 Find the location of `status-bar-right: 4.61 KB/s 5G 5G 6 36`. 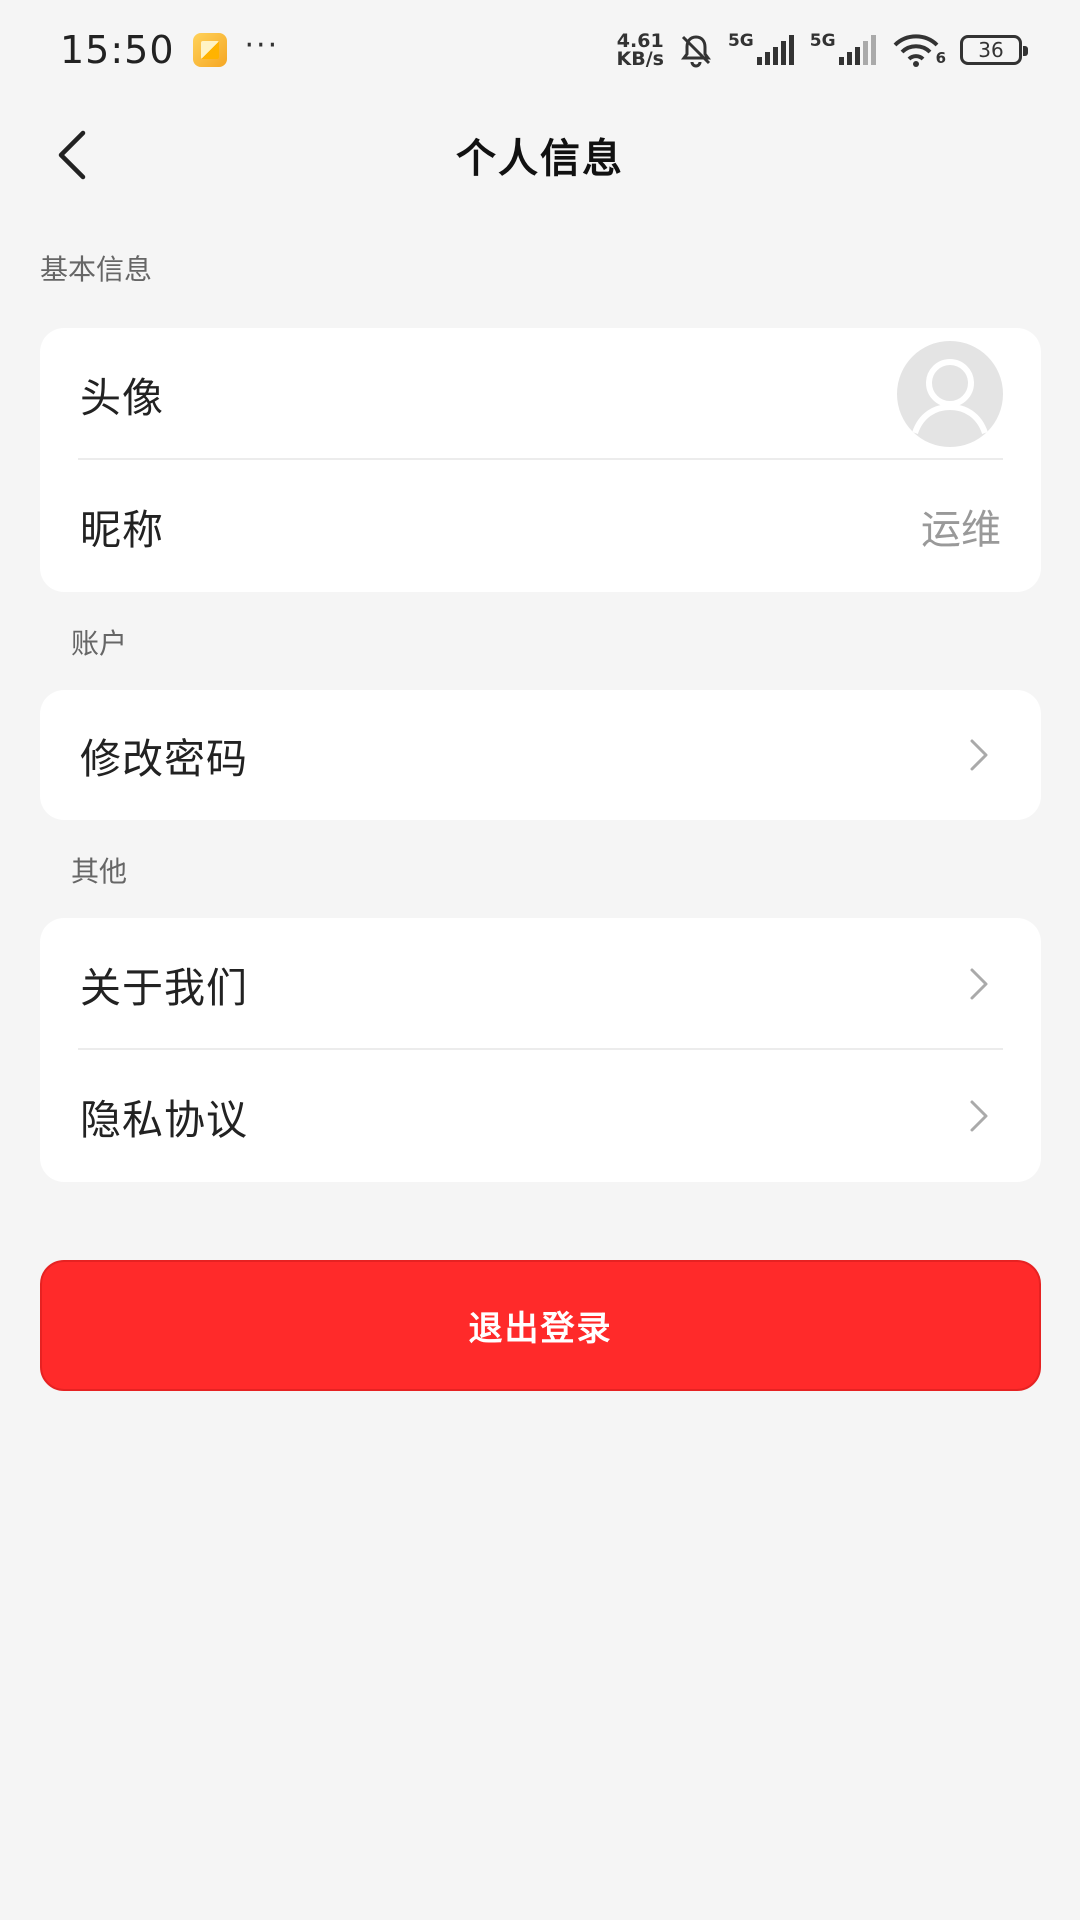

status-bar-right: 4.61 KB/s 5G 5G 6 36 is located at coordinates (822, 50).